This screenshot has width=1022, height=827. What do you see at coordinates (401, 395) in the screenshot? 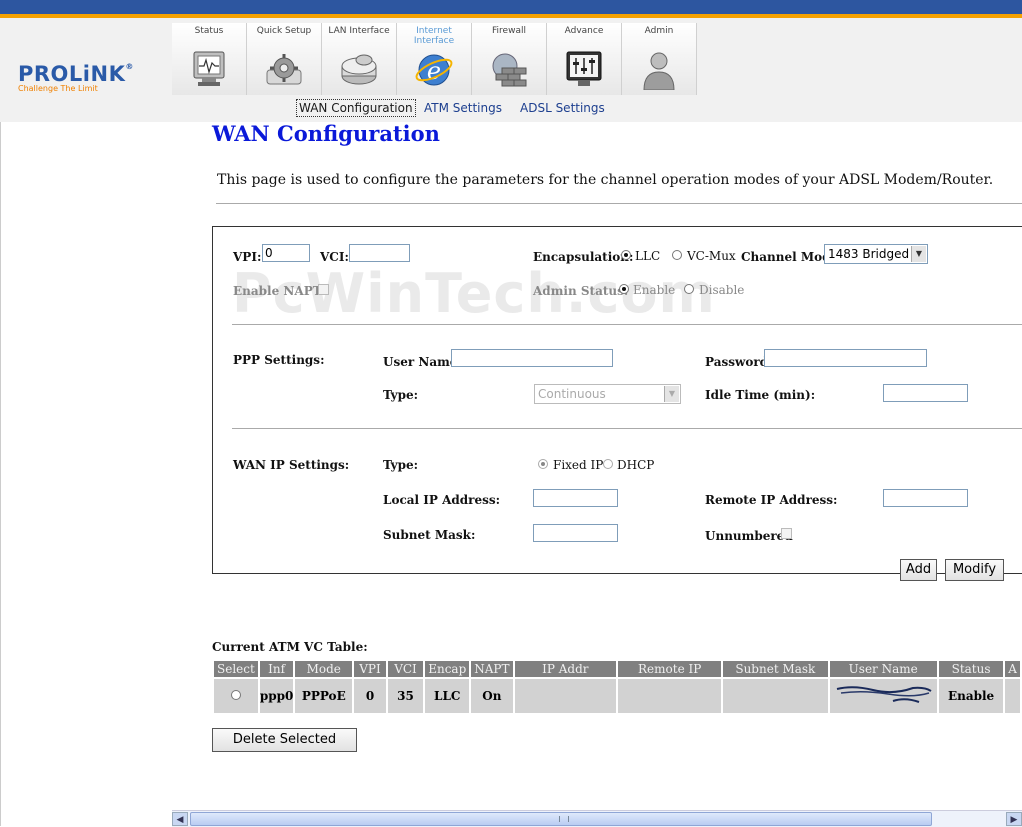
I see `ppp-type-label: Type:` at bounding box center [401, 395].